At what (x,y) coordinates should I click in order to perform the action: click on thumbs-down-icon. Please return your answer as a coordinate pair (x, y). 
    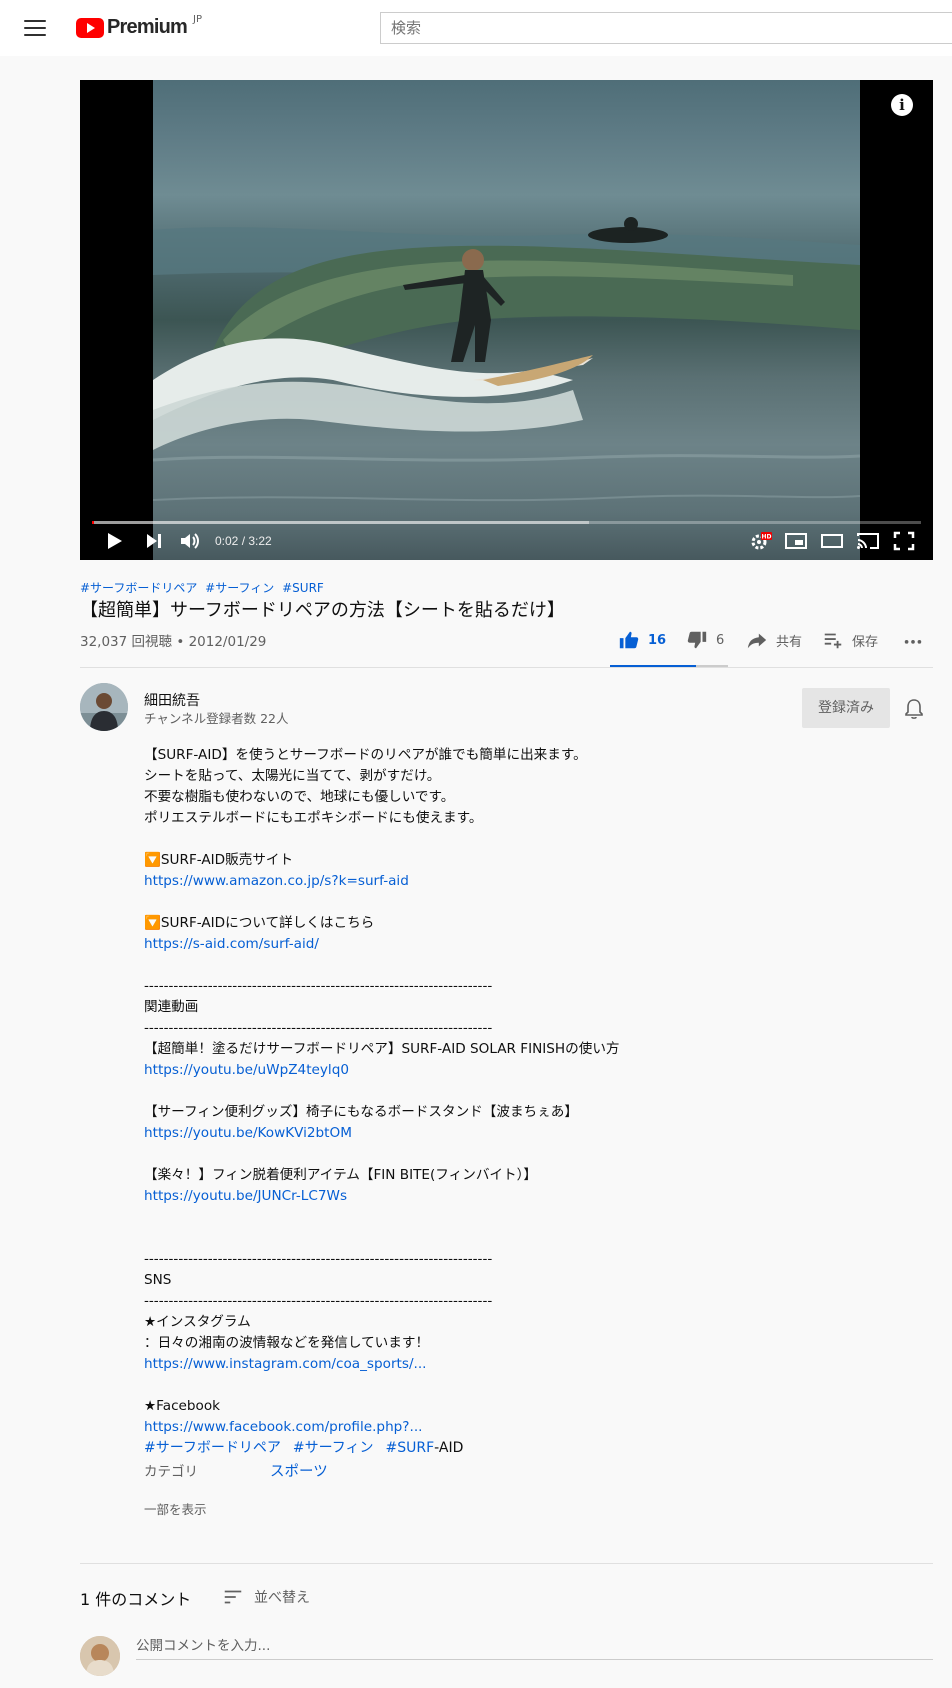
    Looking at the image, I should click on (697, 640).